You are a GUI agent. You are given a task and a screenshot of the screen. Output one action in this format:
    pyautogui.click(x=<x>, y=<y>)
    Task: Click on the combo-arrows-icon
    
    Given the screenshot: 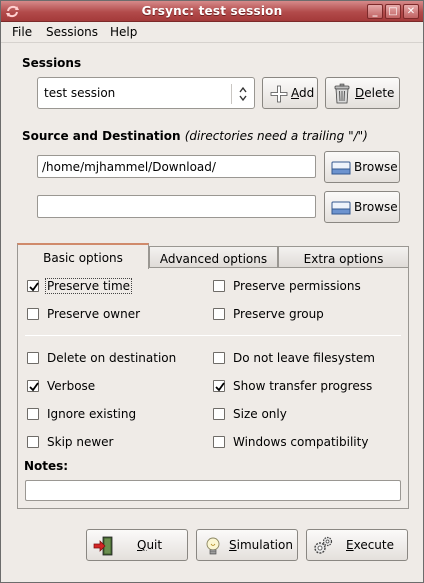 What is the action you would take?
    pyautogui.click(x=243, y=94)
    